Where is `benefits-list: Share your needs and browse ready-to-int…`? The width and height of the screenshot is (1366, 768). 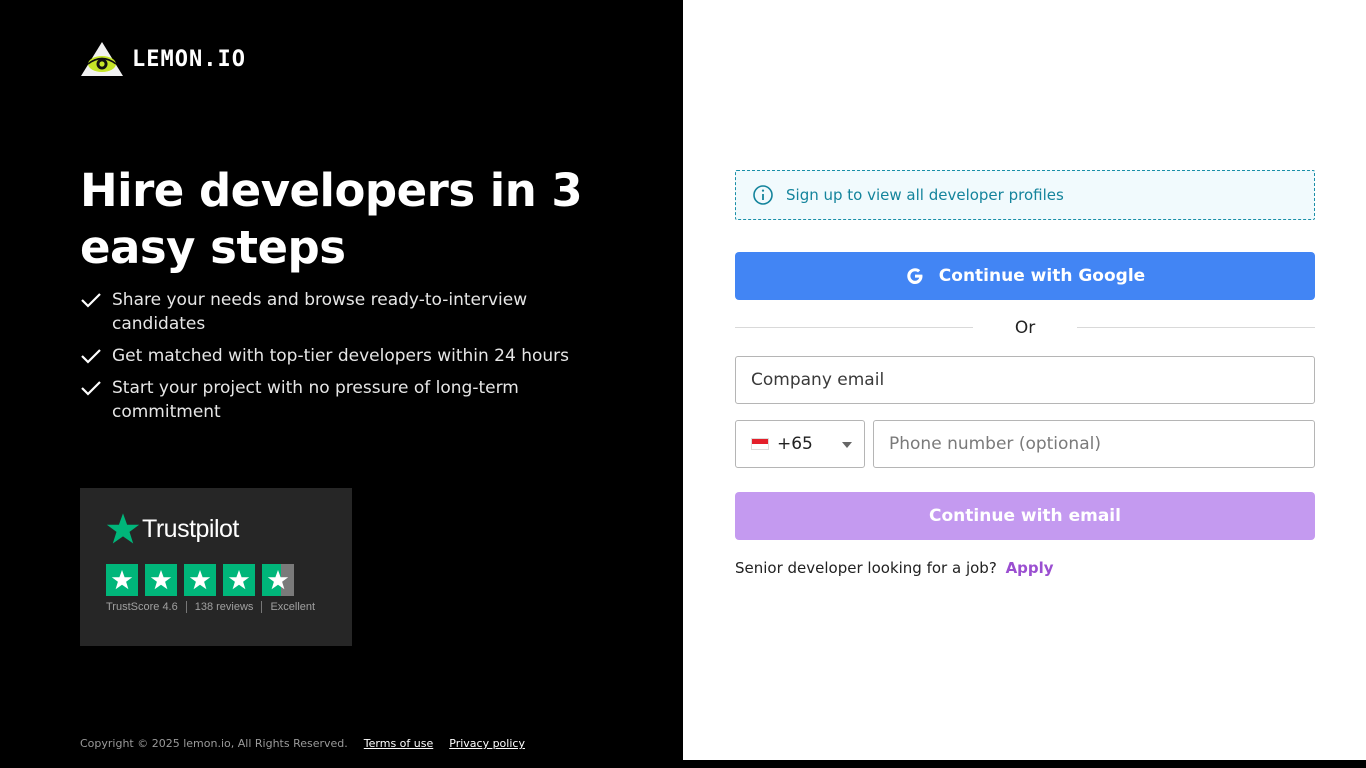
benefits-list: Share your needs and browse ready-to-int… is located at coordinates (340, 360).